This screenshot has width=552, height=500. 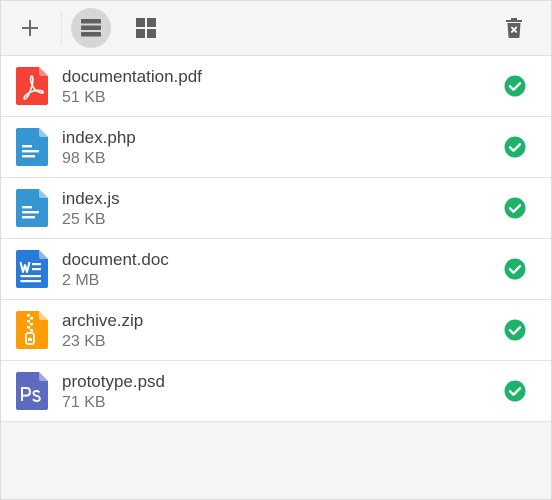 I want to click on add-button, so click(x=30, y=28).